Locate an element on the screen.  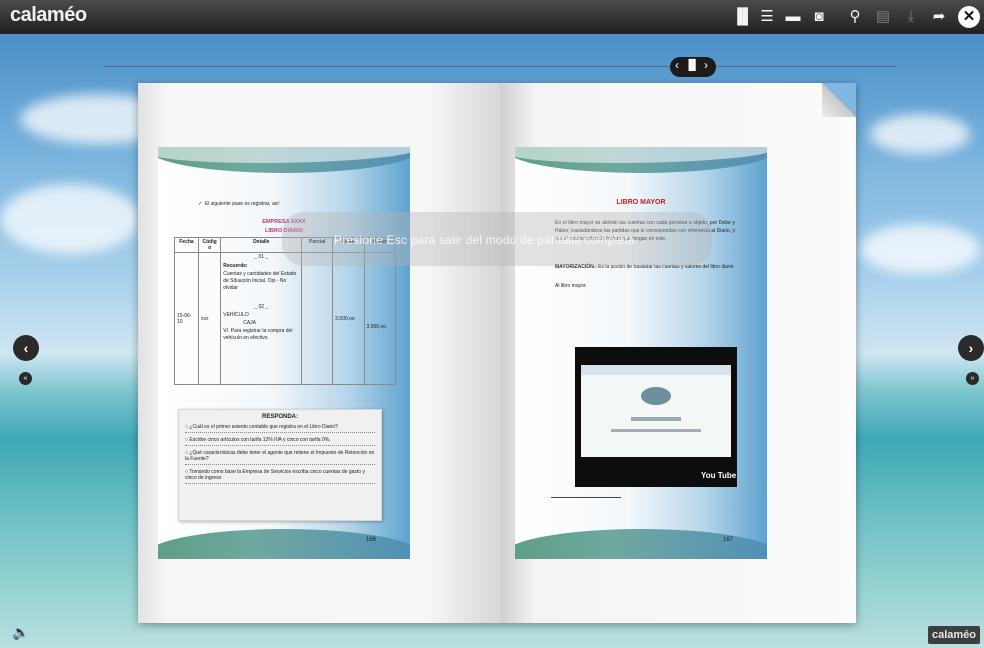
close-icon: ✕ is located at coordinates (969, 17).